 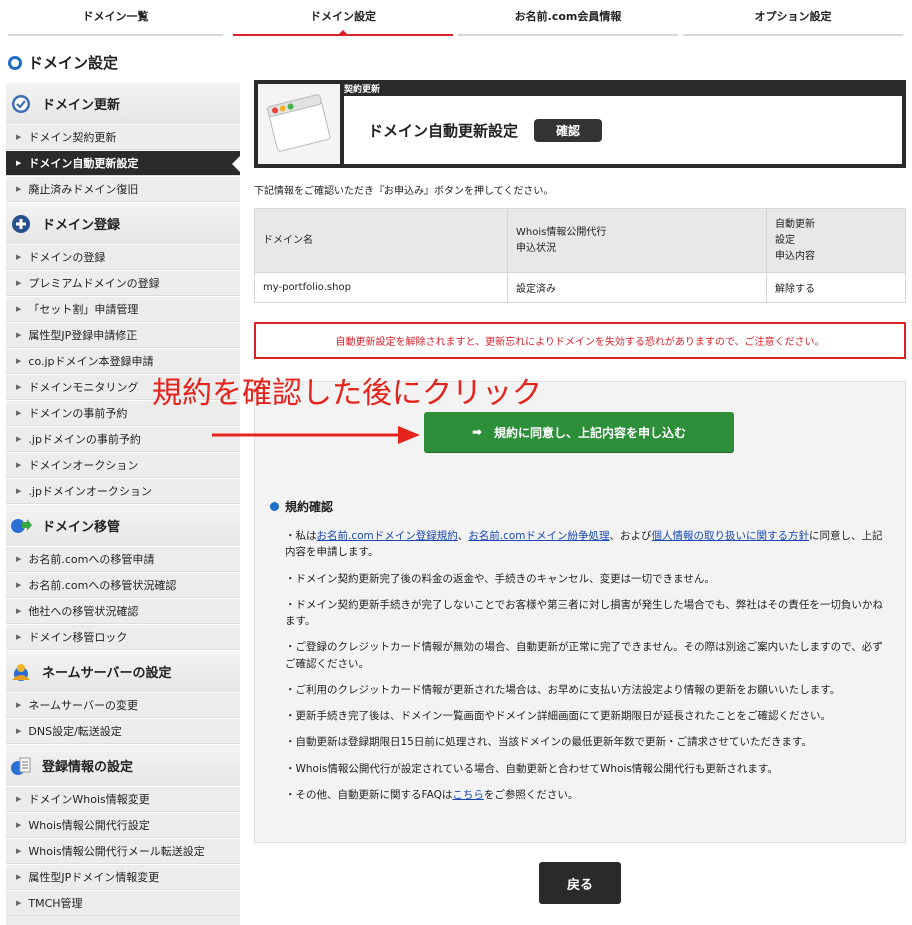 What do you see at coordinates (343, 33) in the screenshot?
I see `active-tab-caret` at bounding box center [343, 33].